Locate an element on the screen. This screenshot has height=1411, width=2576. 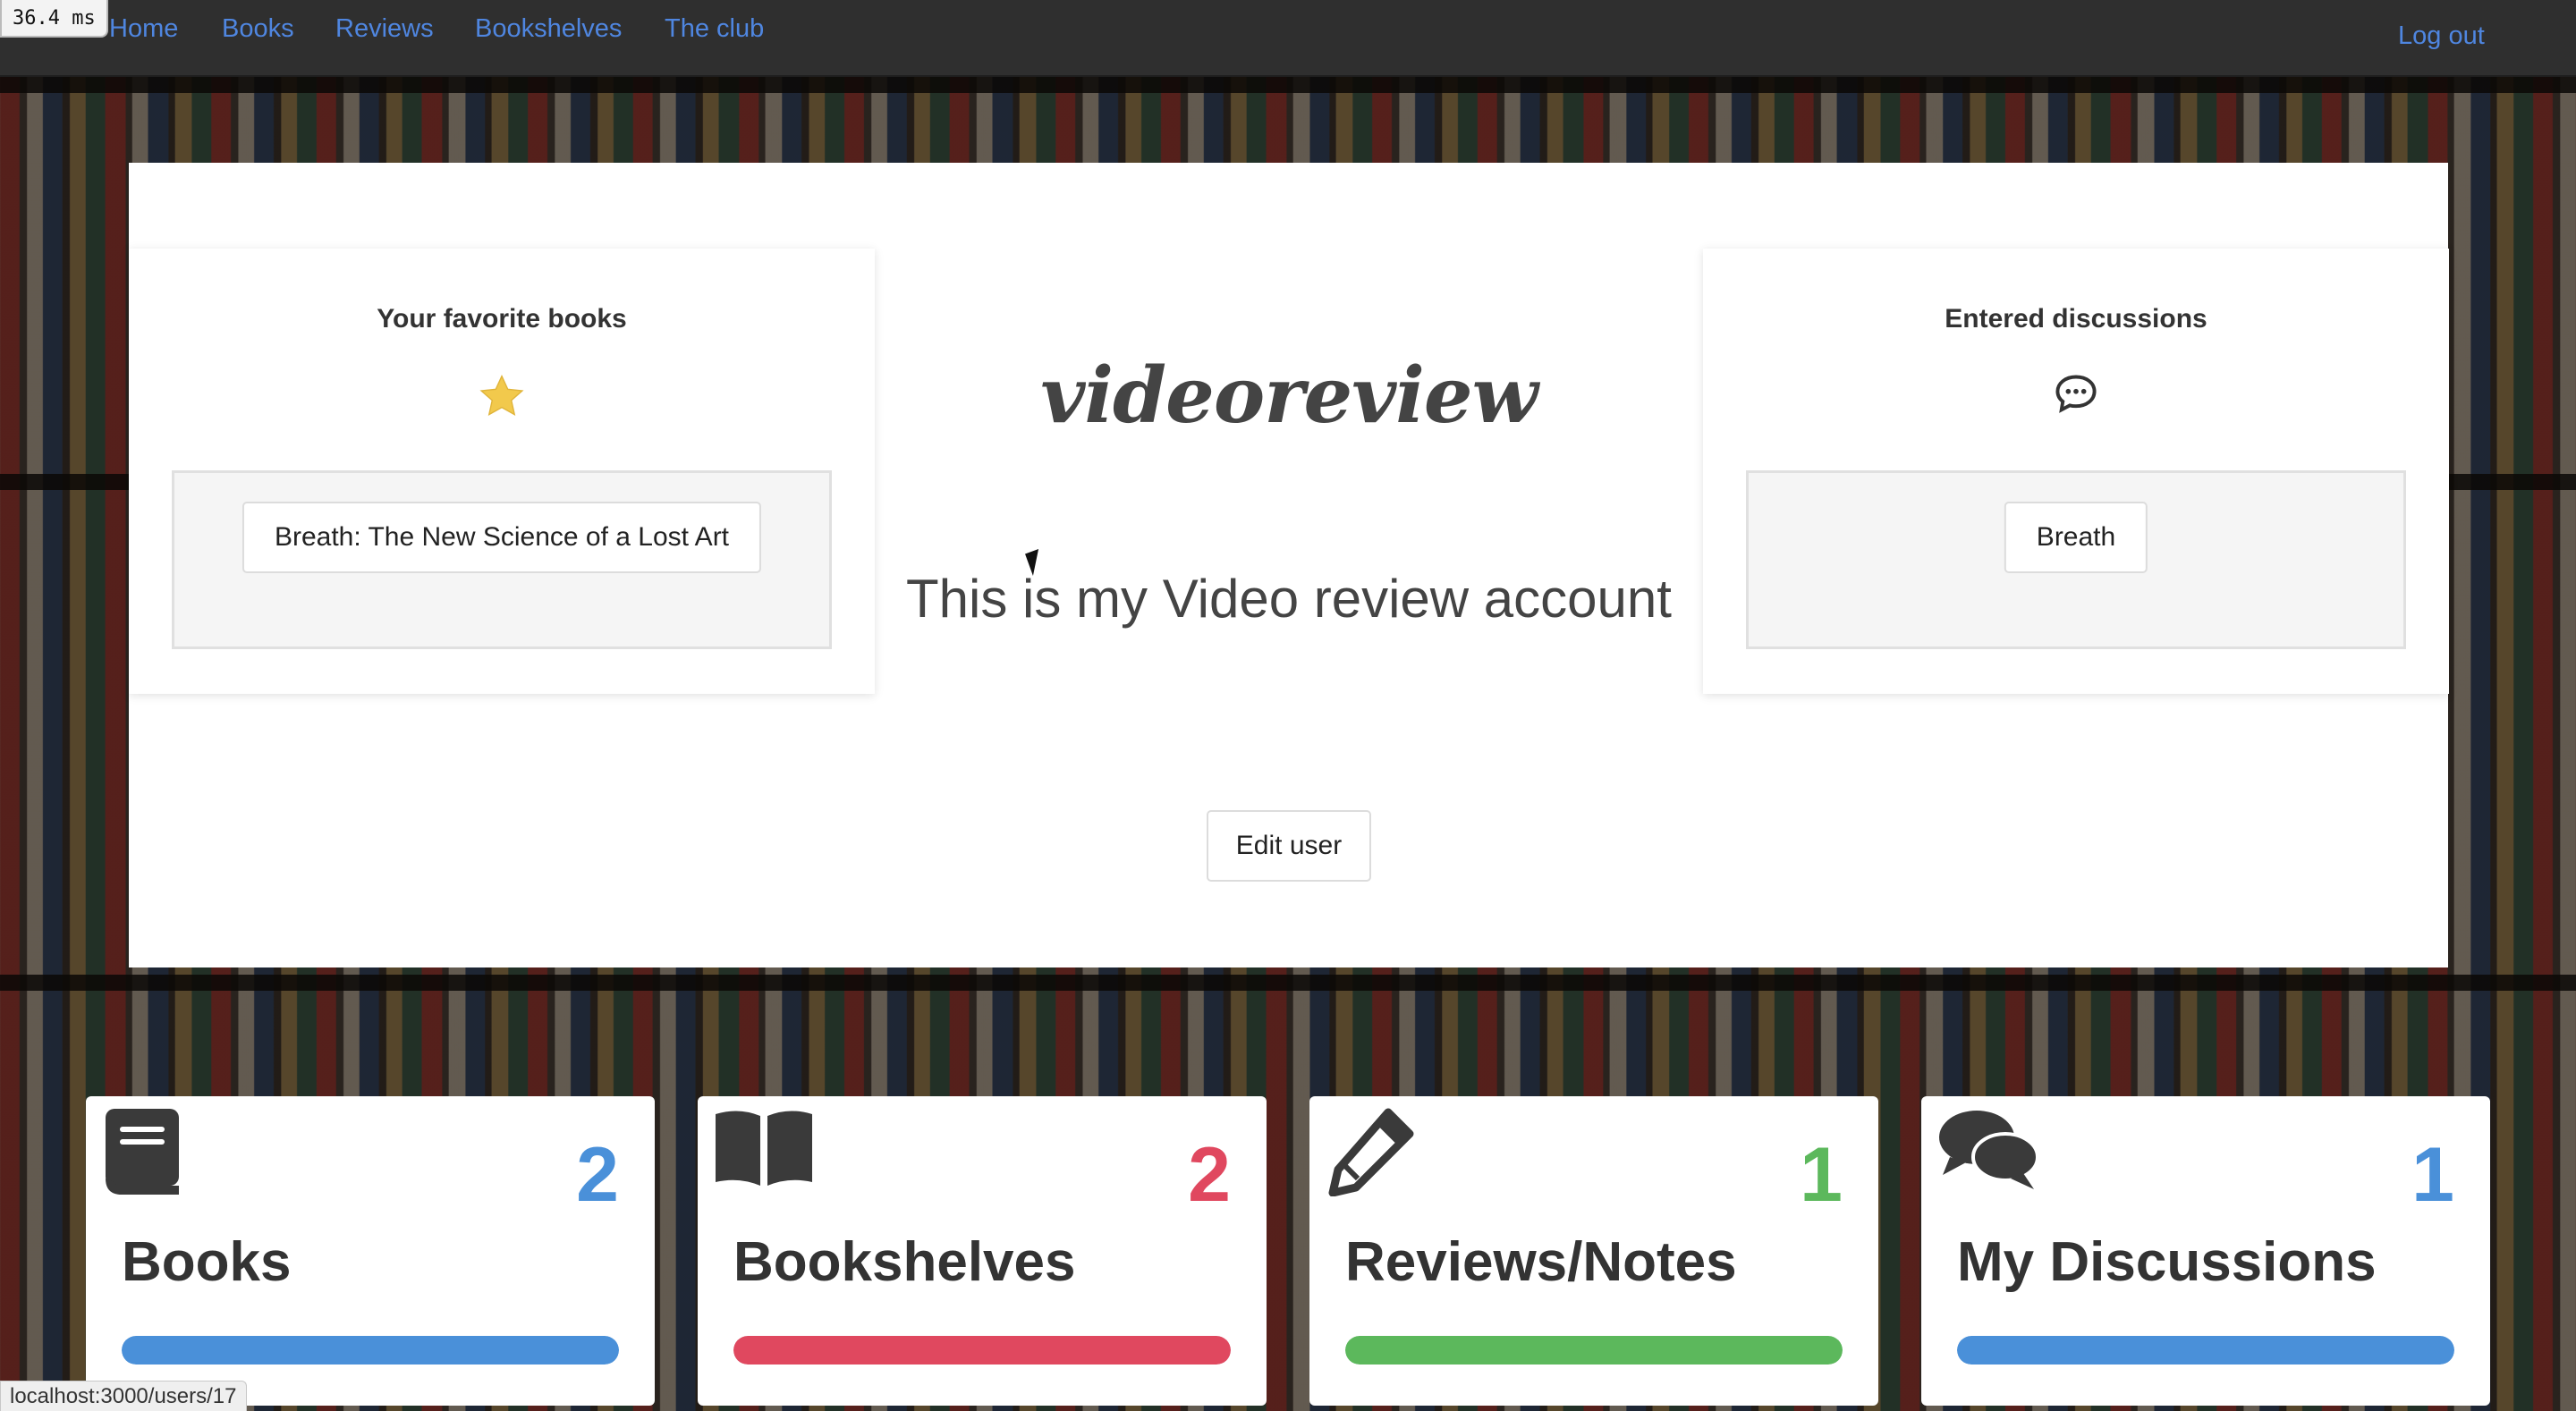
discussions-label: My Discussions is located at coordinates (2167, 1262).